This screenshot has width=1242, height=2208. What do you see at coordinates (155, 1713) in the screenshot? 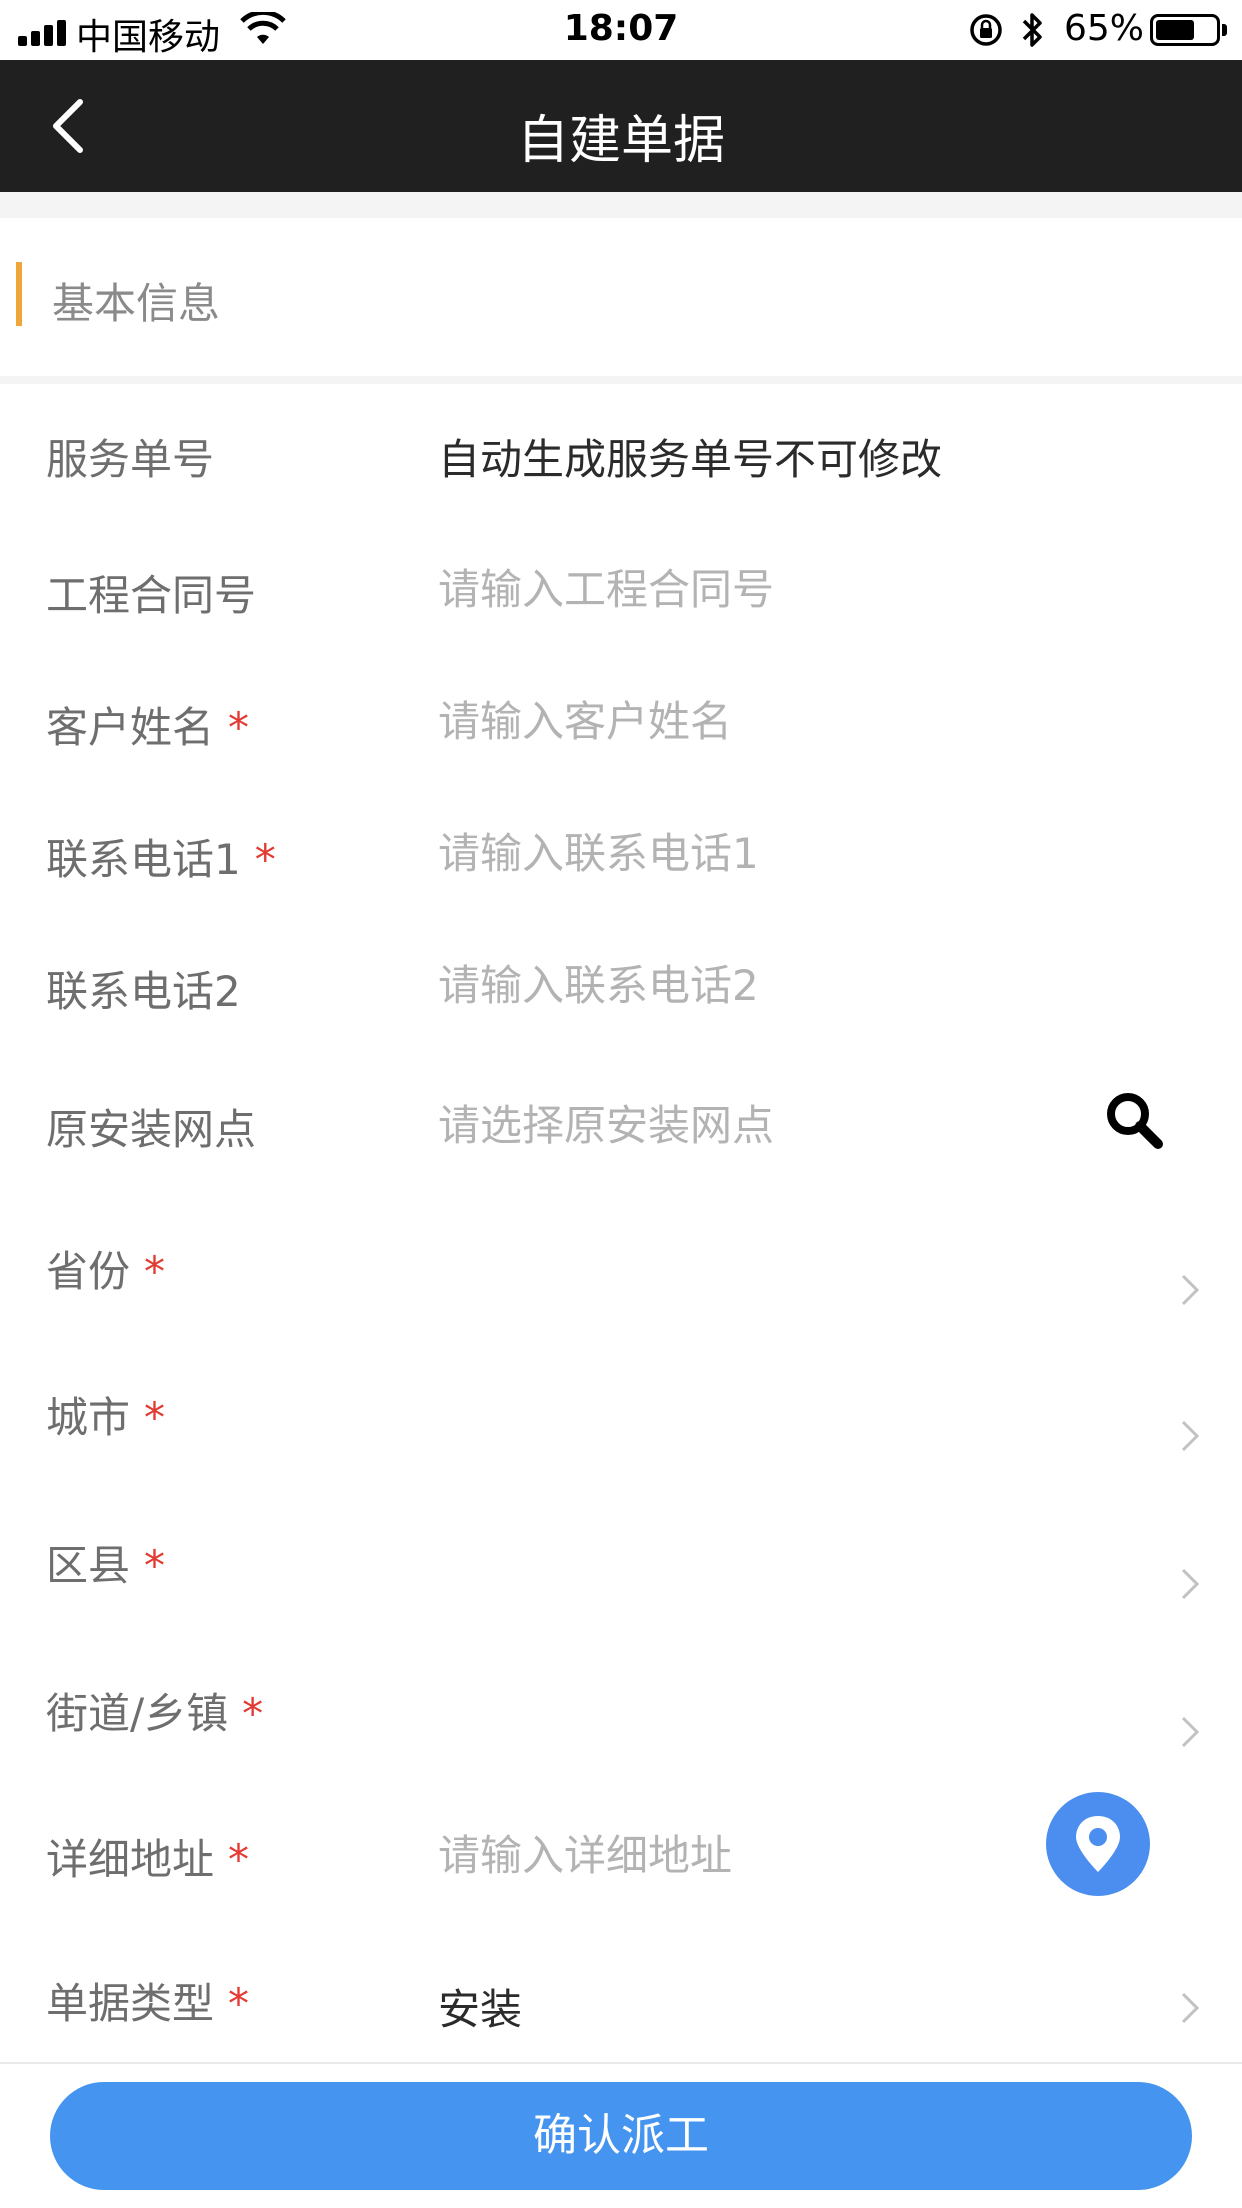
I see `street-label: 街道/乡镇 *` at bounding box center [155, 1713].